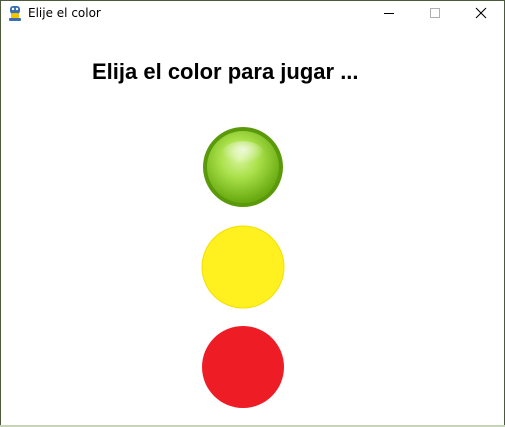 This screenshot has width=505, height=427. I want to click on minimize-button, so click(389, 13).